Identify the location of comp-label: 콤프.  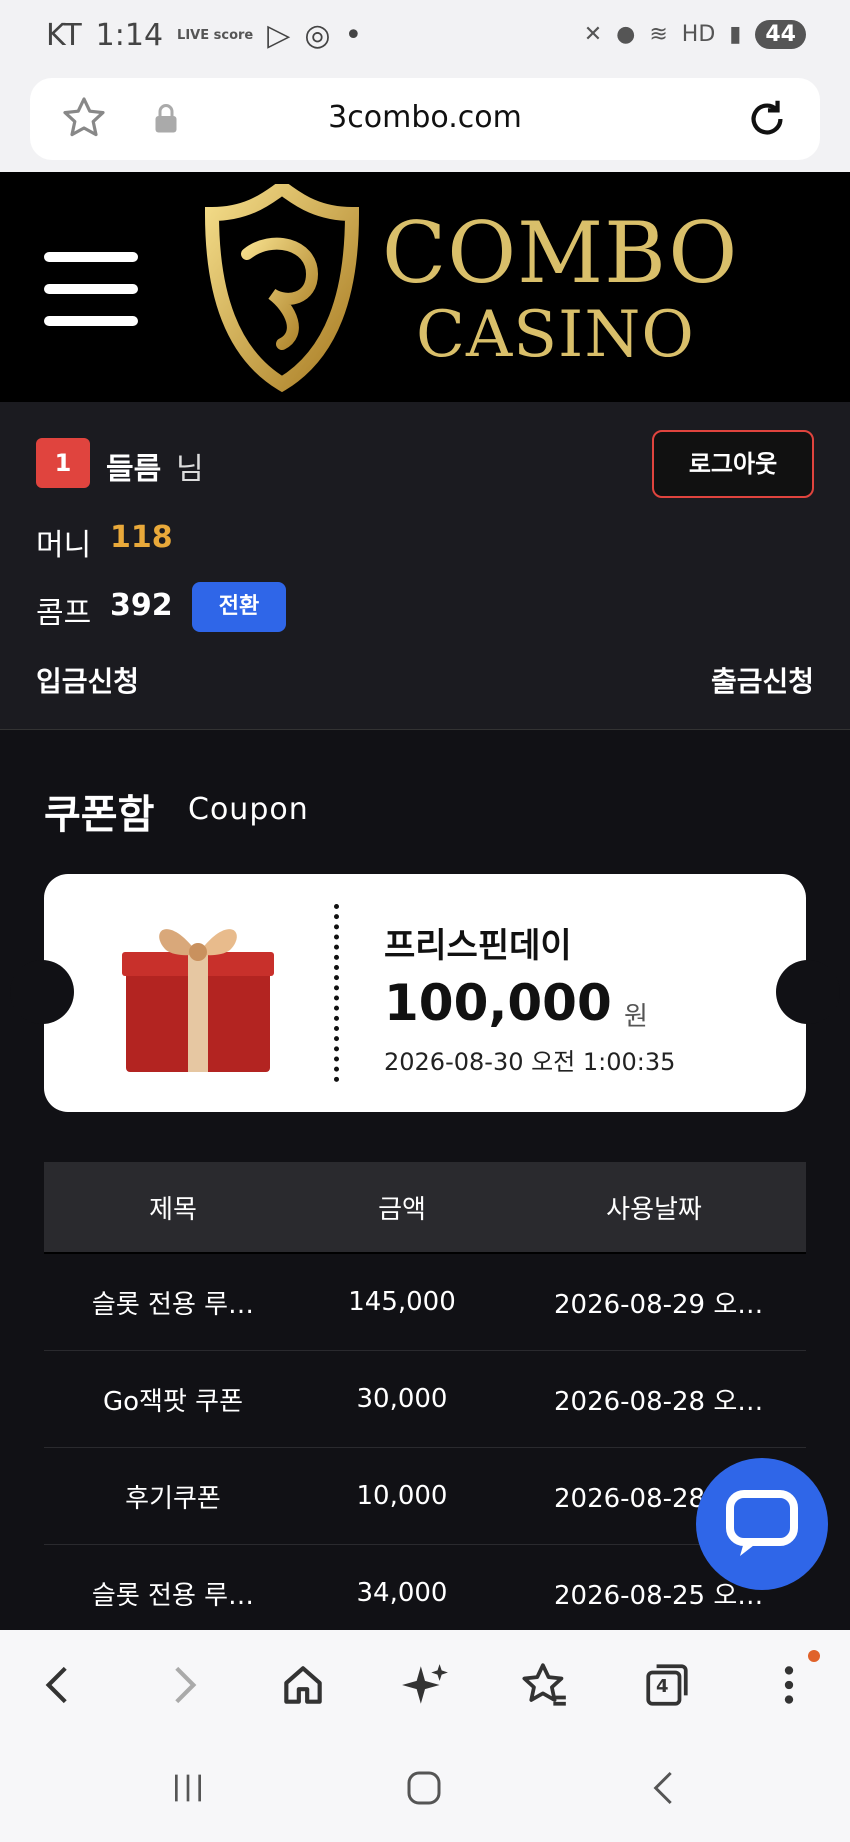
(64, 613).